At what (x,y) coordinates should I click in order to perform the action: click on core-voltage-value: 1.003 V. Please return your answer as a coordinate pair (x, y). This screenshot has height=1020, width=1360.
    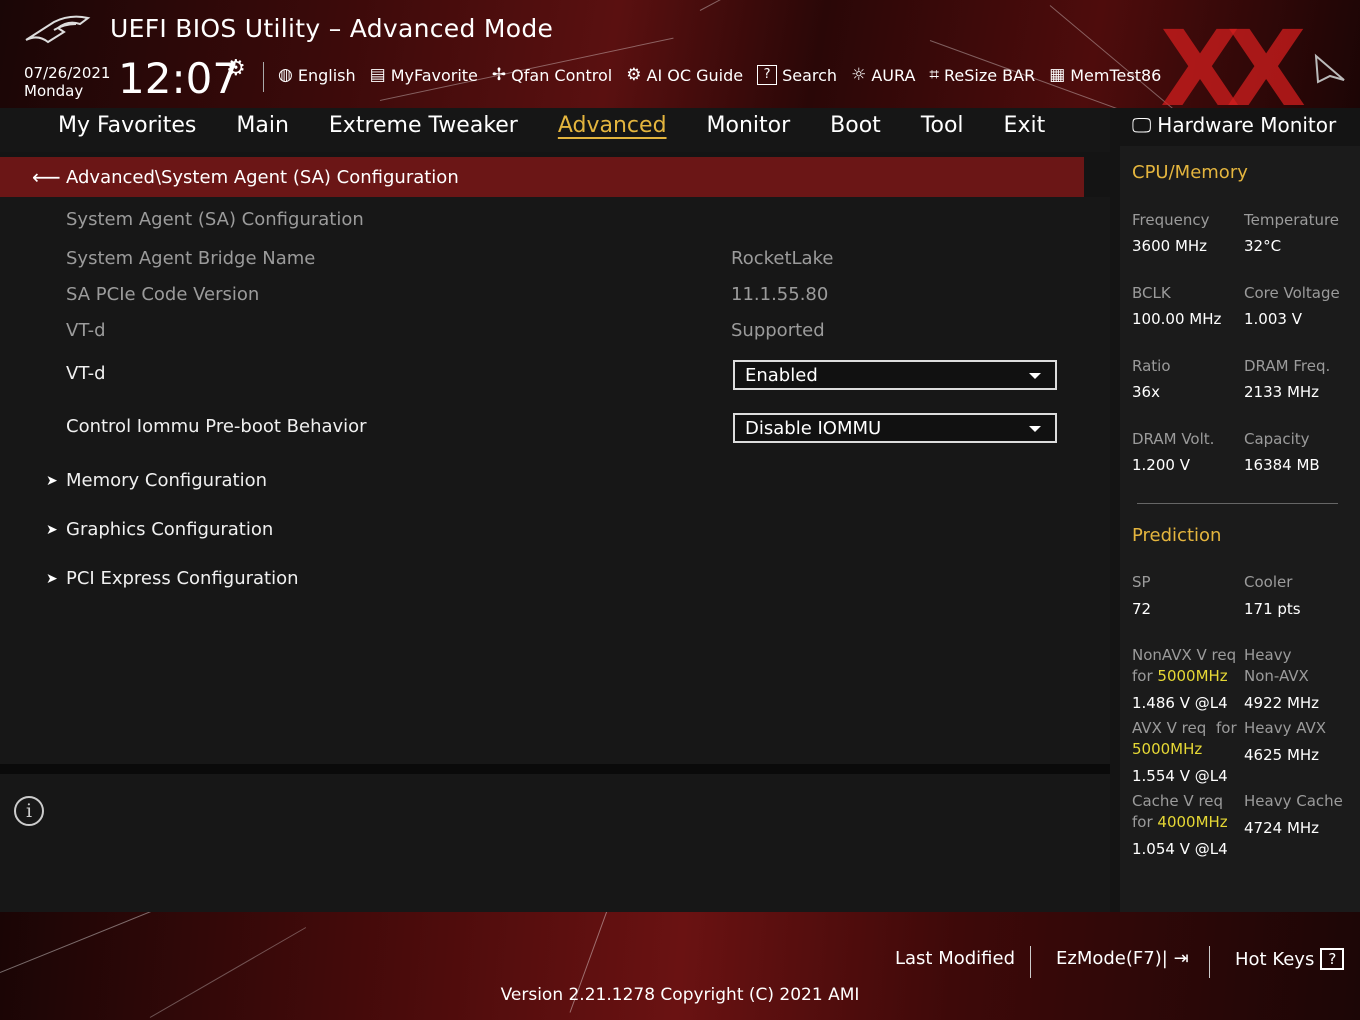
    Looking at the image, I should click on (1273, 319).